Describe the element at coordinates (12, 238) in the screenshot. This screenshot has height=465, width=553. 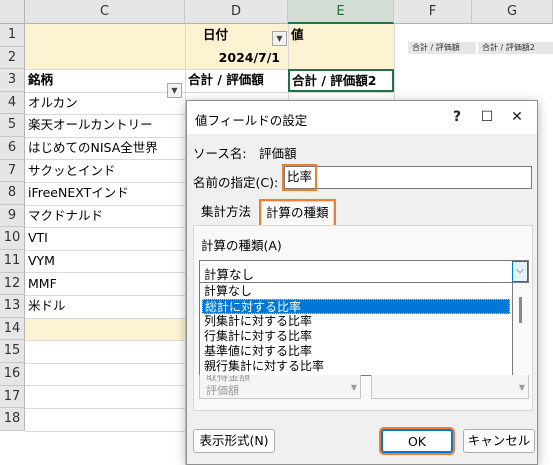
I see `row-header-10: 10` at that location.